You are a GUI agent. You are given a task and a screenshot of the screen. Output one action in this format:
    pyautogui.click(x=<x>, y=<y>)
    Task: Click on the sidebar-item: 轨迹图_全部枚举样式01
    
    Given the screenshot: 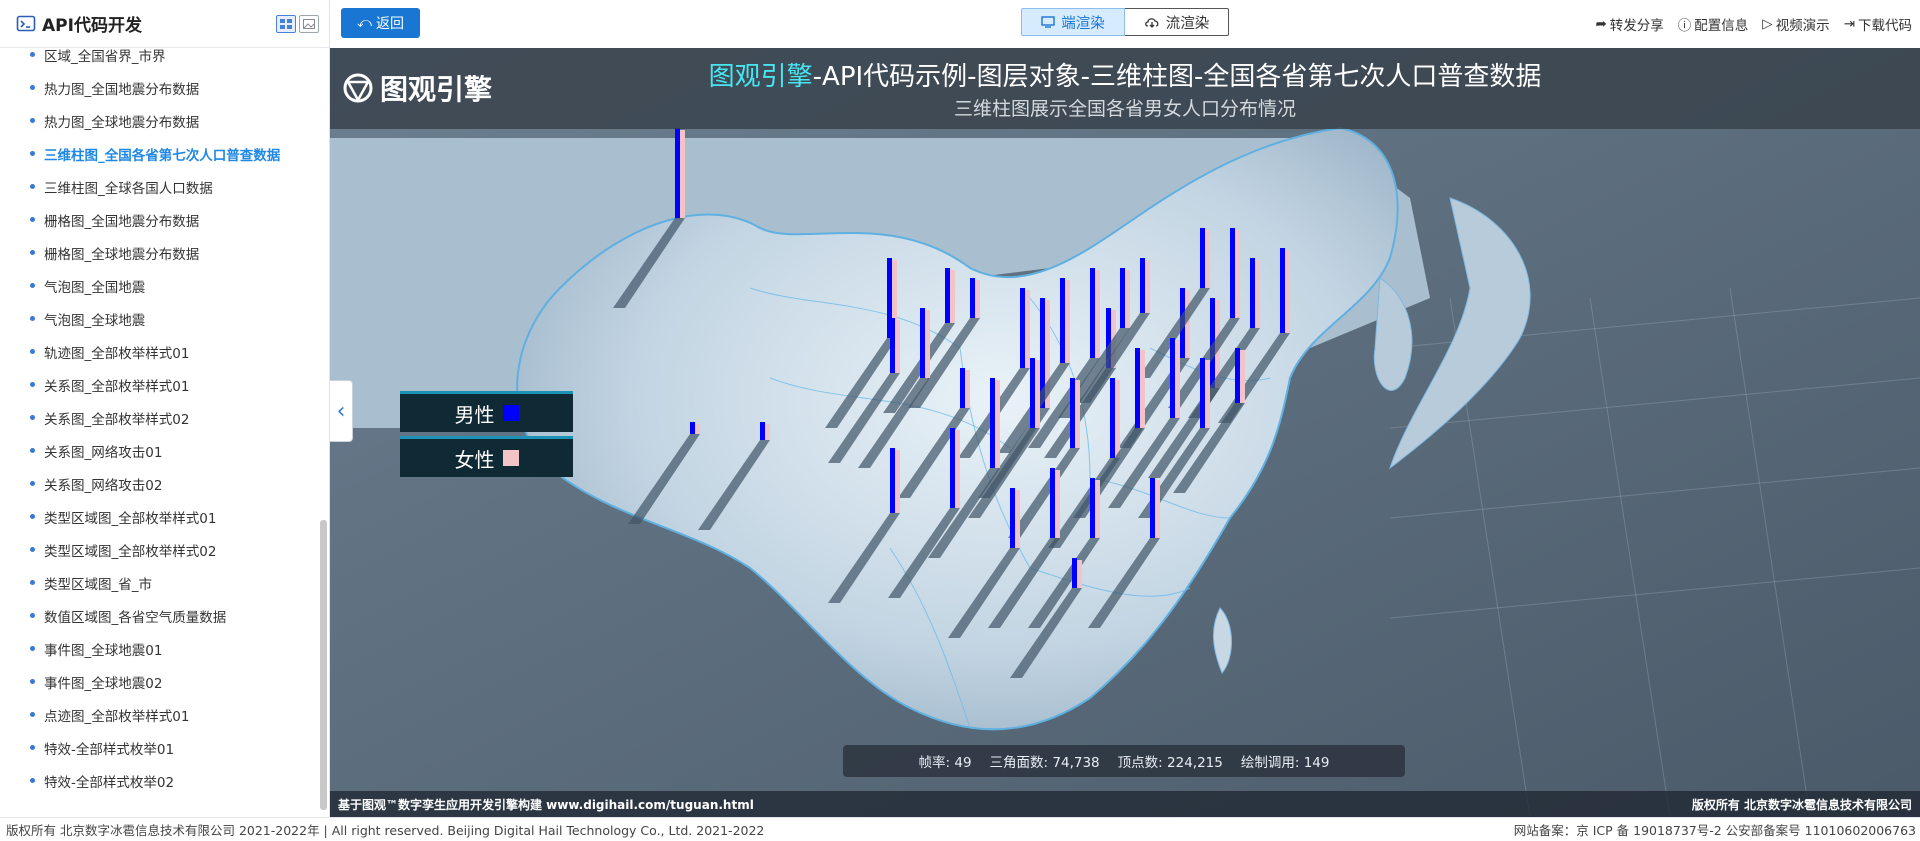 What is the action you would take?
    pyautogui.click(x=159, y=351)
    